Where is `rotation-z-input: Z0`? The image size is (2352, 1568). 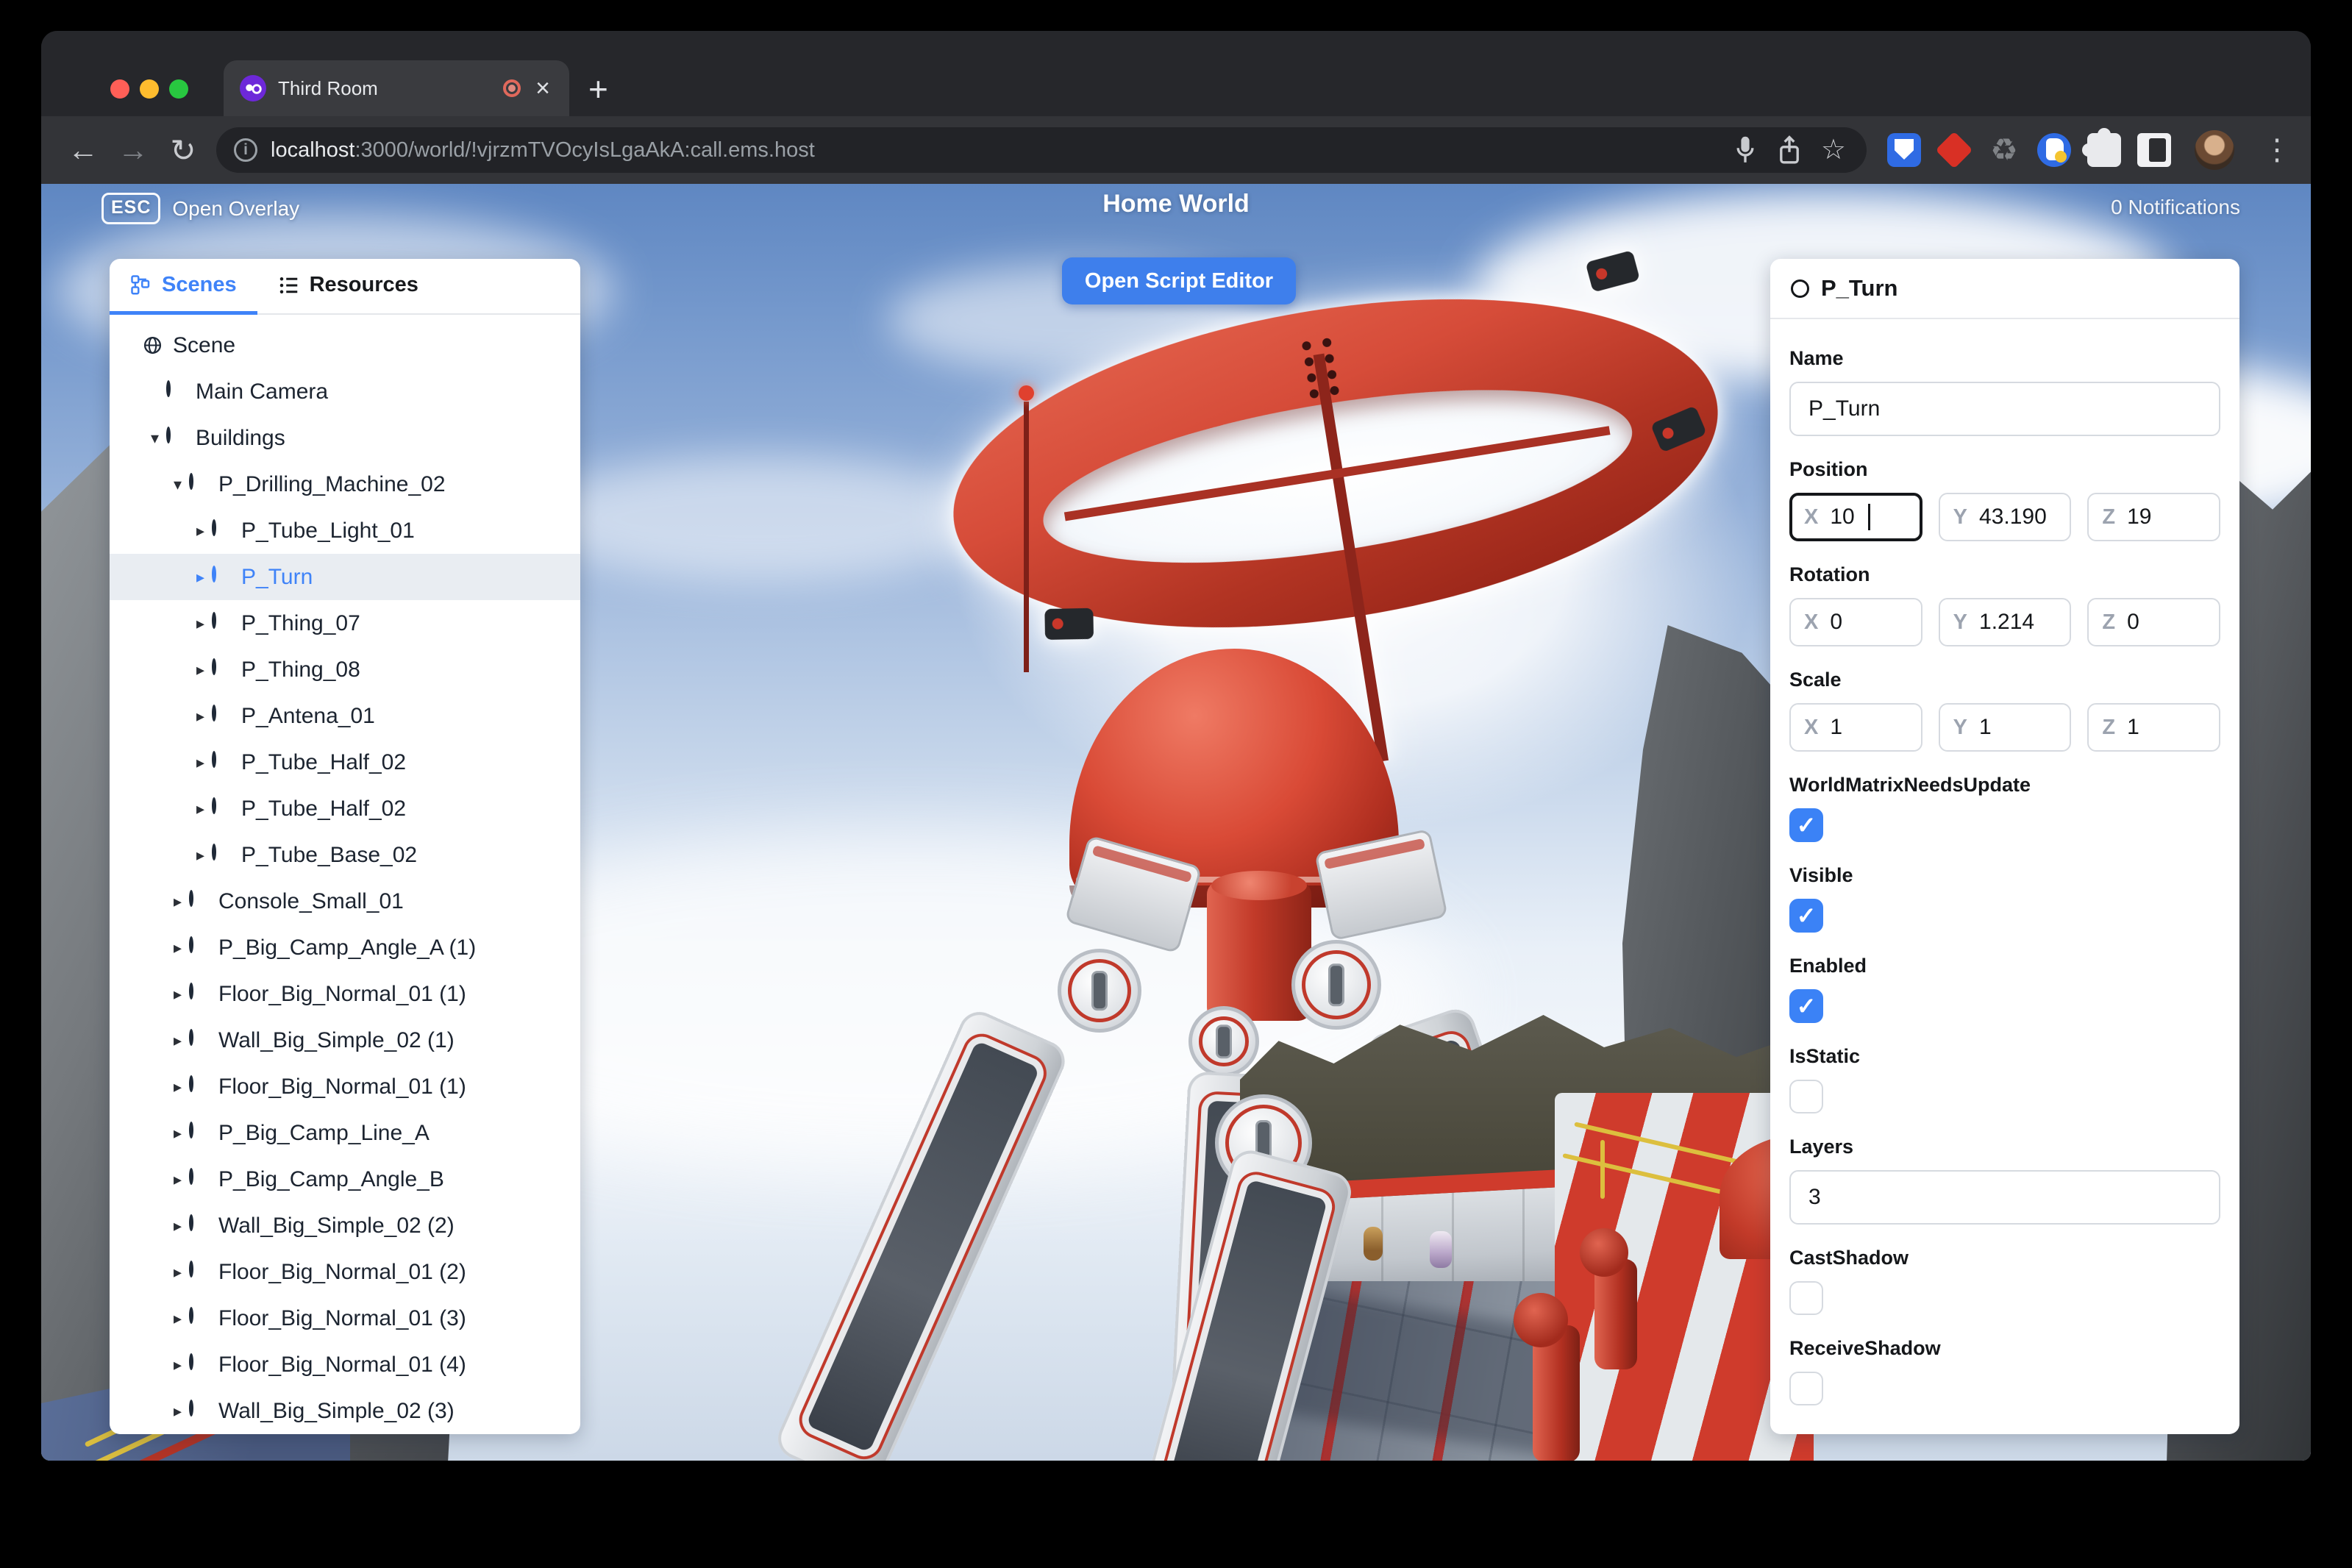
rotation-z-input: Z0 is located at coordinates (2154, 622).